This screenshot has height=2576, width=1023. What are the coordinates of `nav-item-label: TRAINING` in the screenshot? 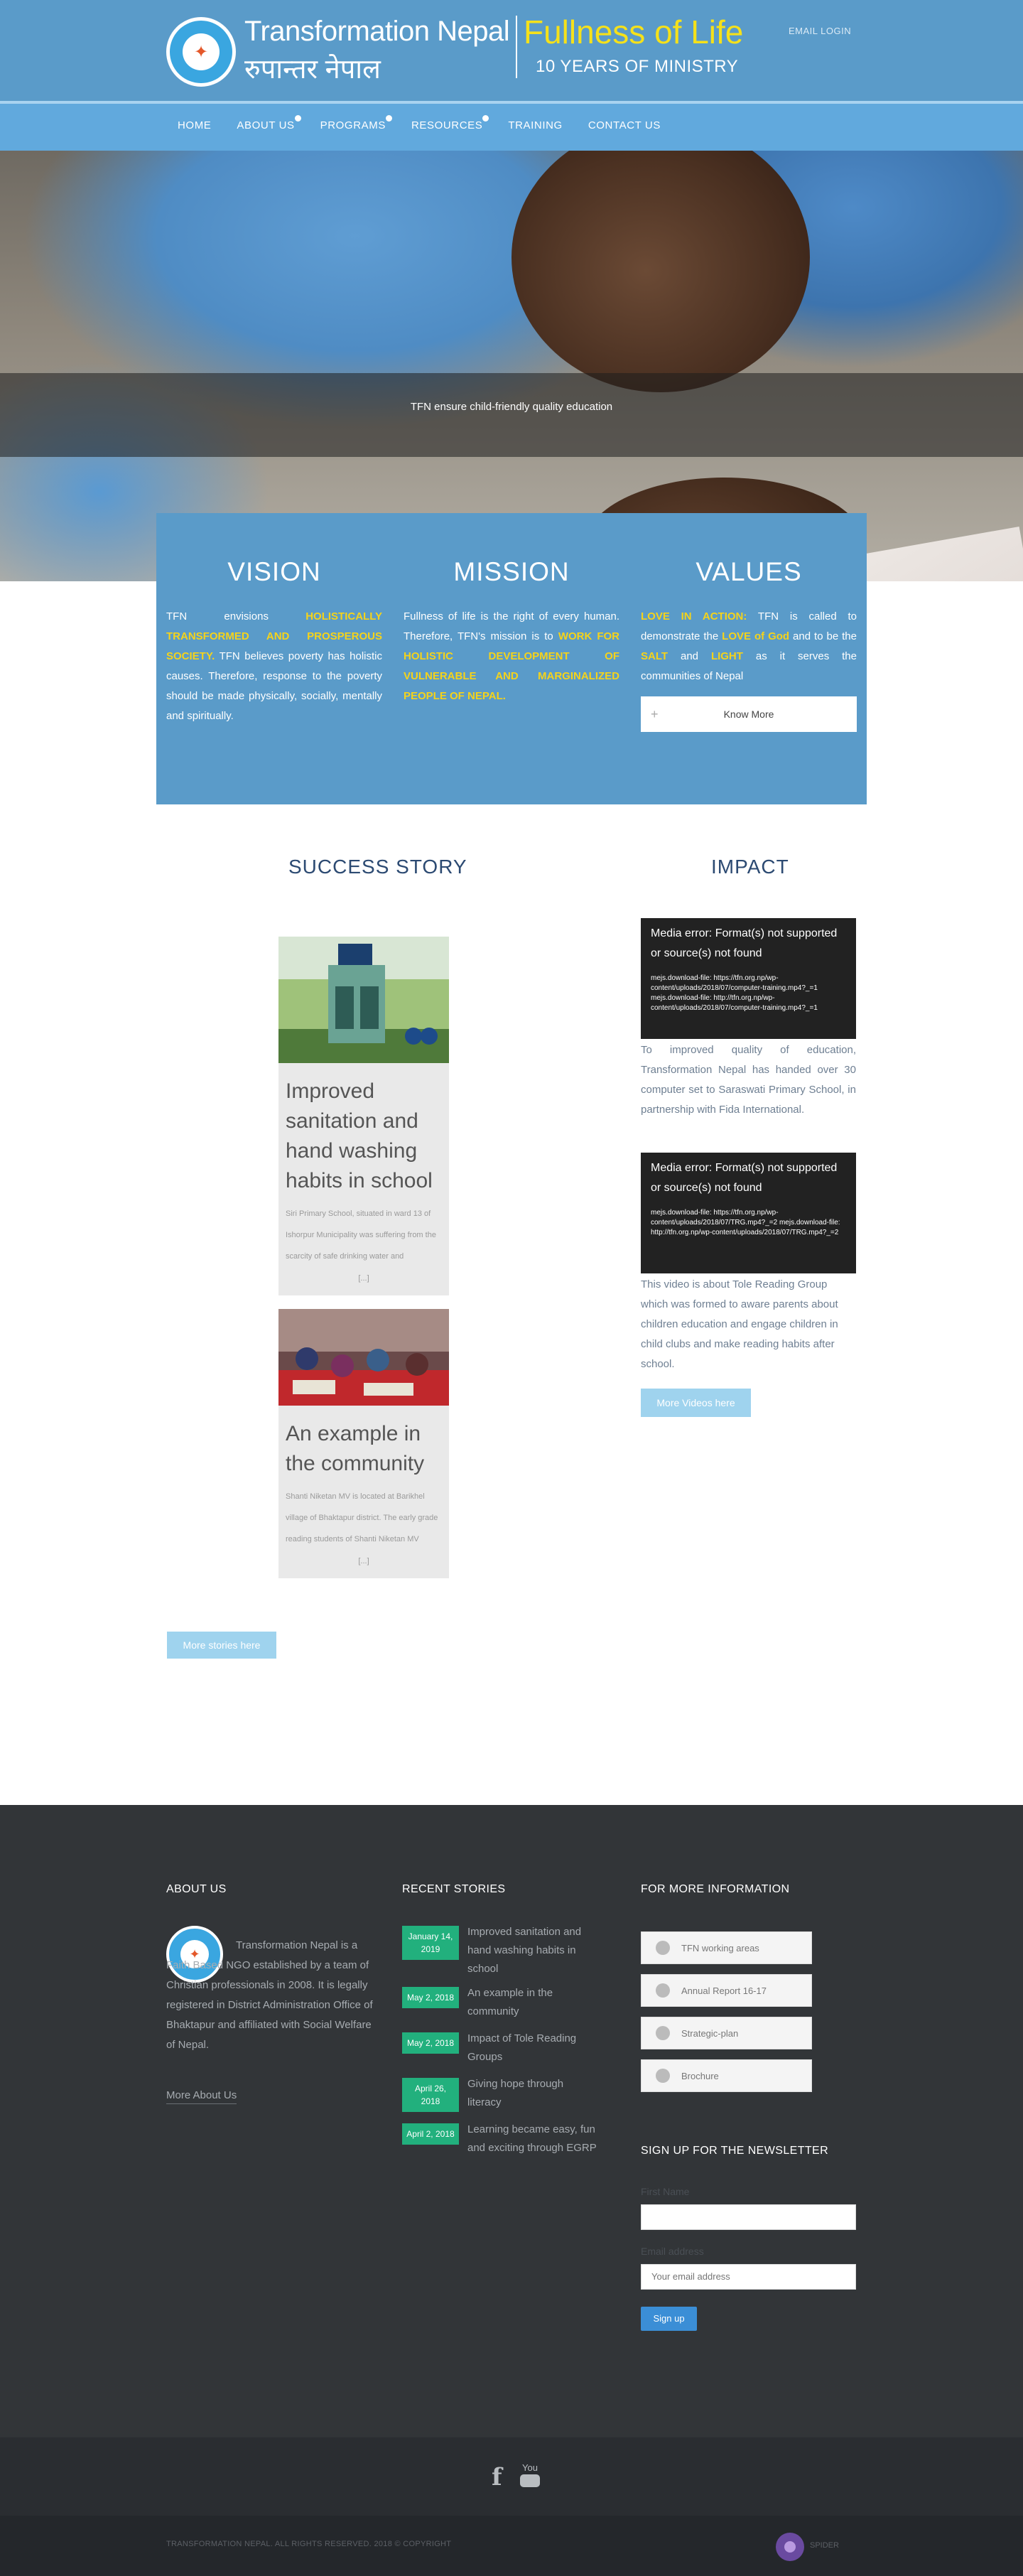 It's located at (536, 125).